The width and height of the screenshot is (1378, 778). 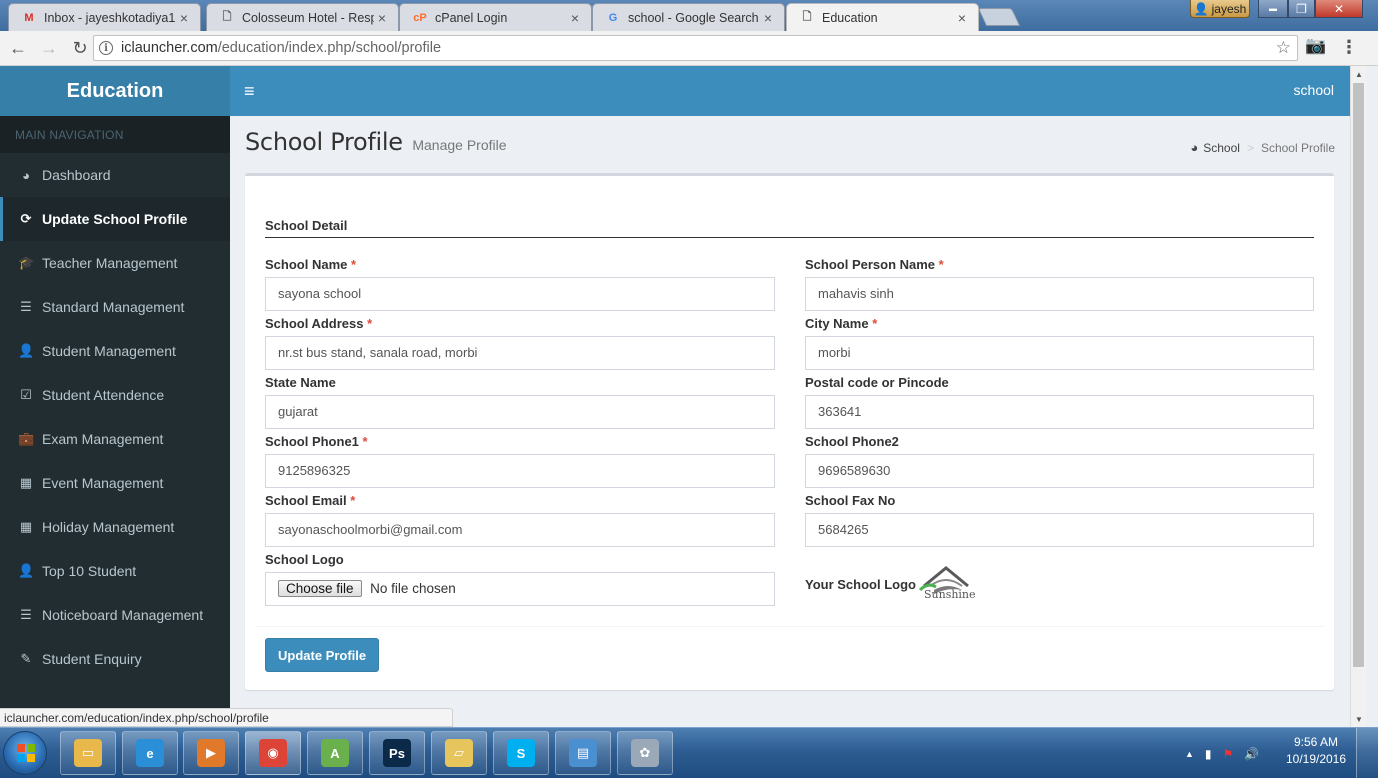 What do you see at coordinates (1301, 9) in the screenshot?
I see `maximize-button: ❐` at bounding box center [1301, 9].